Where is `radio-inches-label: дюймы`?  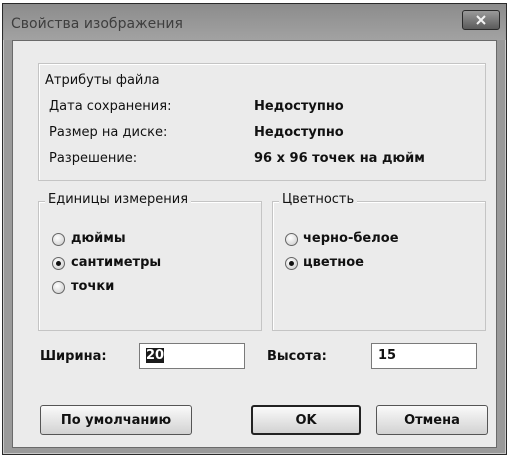 radio-inches-label: дюймы is located at coordinates (98, 238).